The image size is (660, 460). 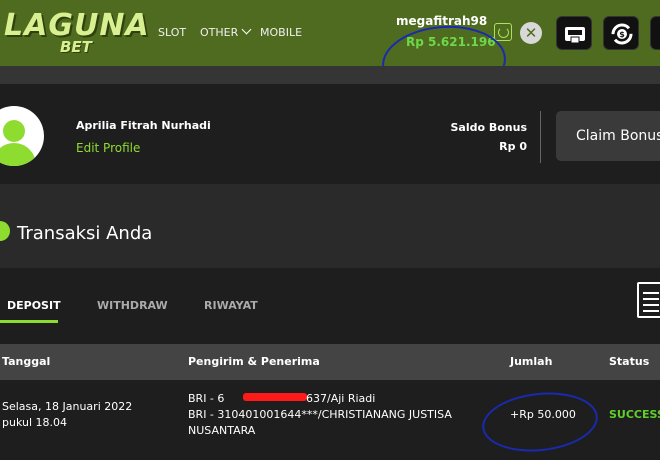 I want to click on avatar-body, so click(x=18, y=154).